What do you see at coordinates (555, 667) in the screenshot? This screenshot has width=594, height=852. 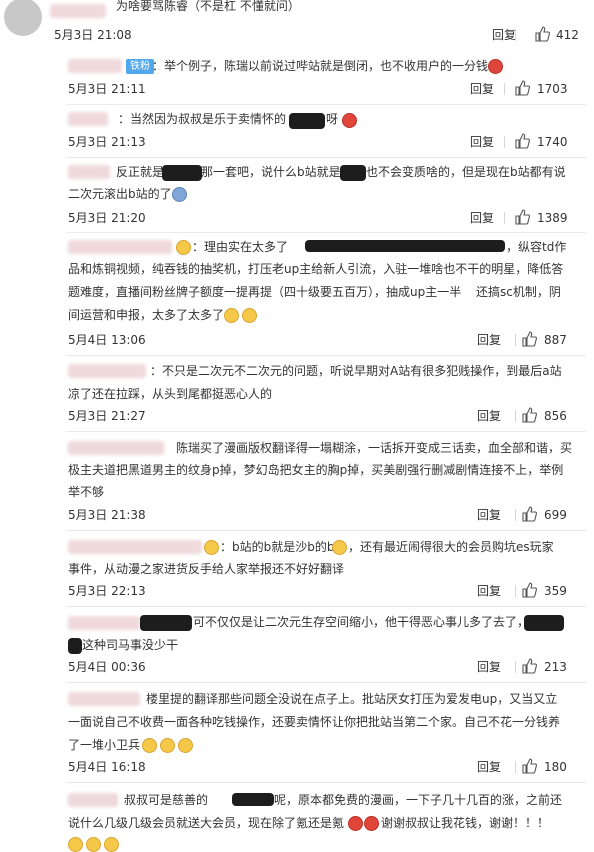 I see `like-count: 213` at bounding box center [555, 667].